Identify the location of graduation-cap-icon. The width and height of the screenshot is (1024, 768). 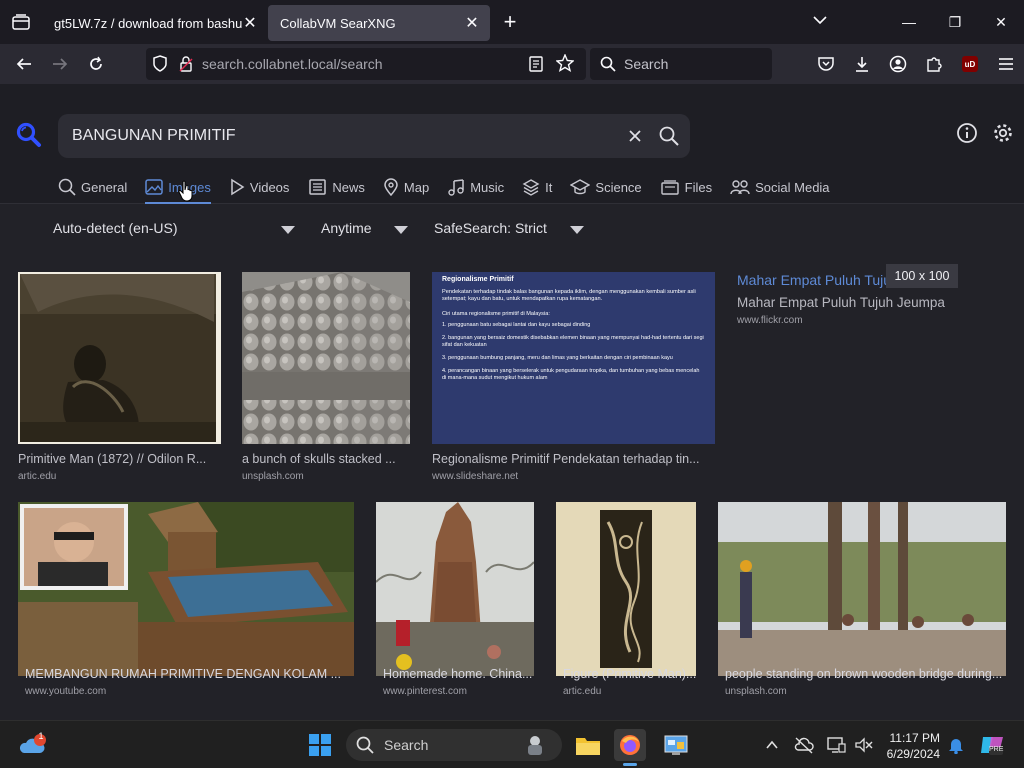
(580, 187).